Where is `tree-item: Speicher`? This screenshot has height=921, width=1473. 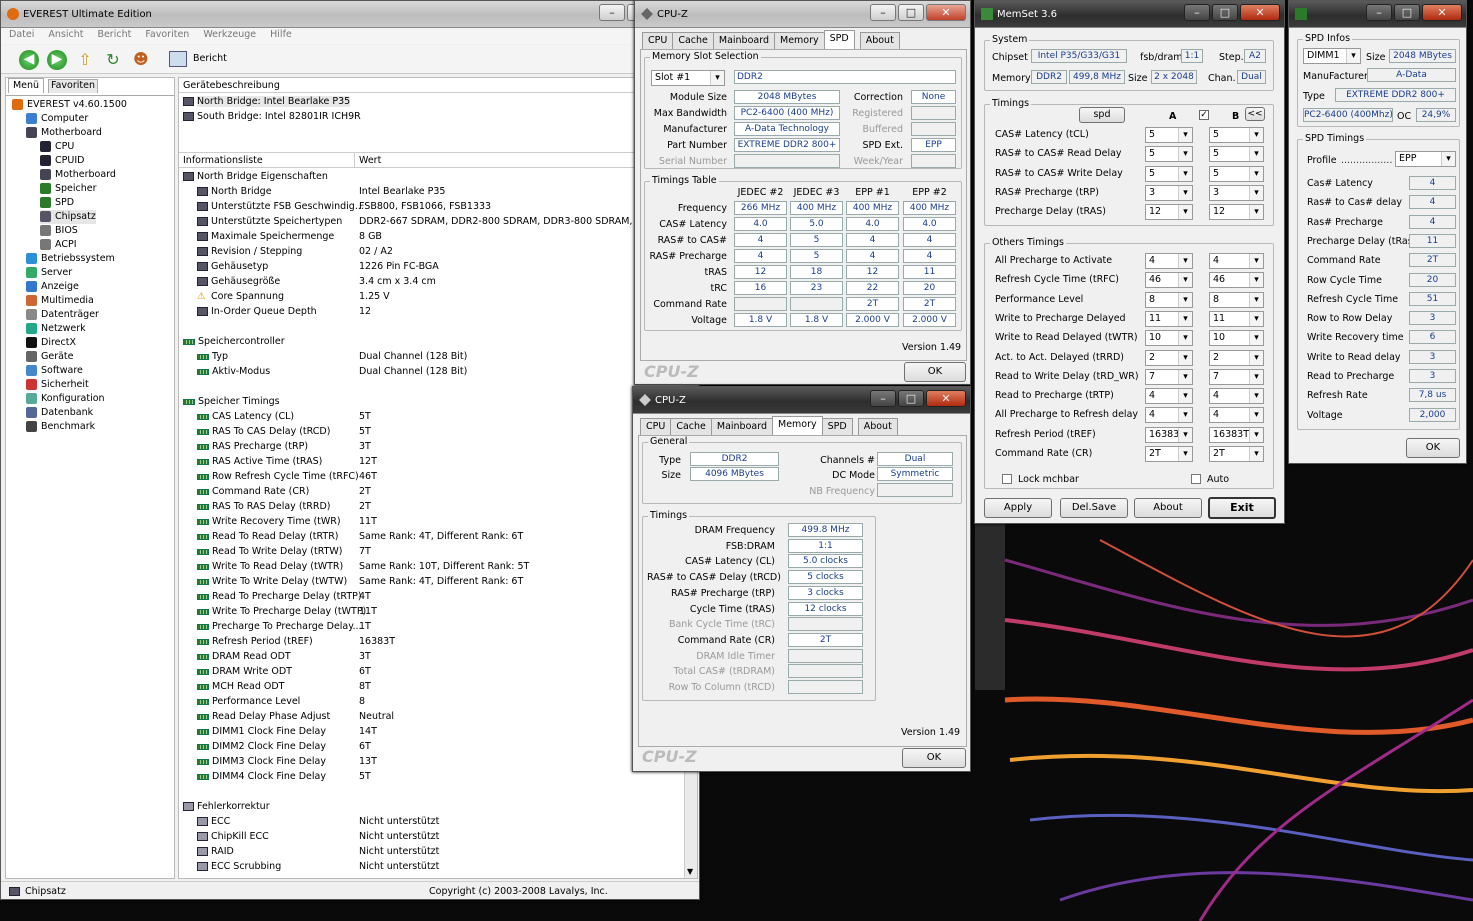
tree-item: Speicher is located at coordinates (68, 189).